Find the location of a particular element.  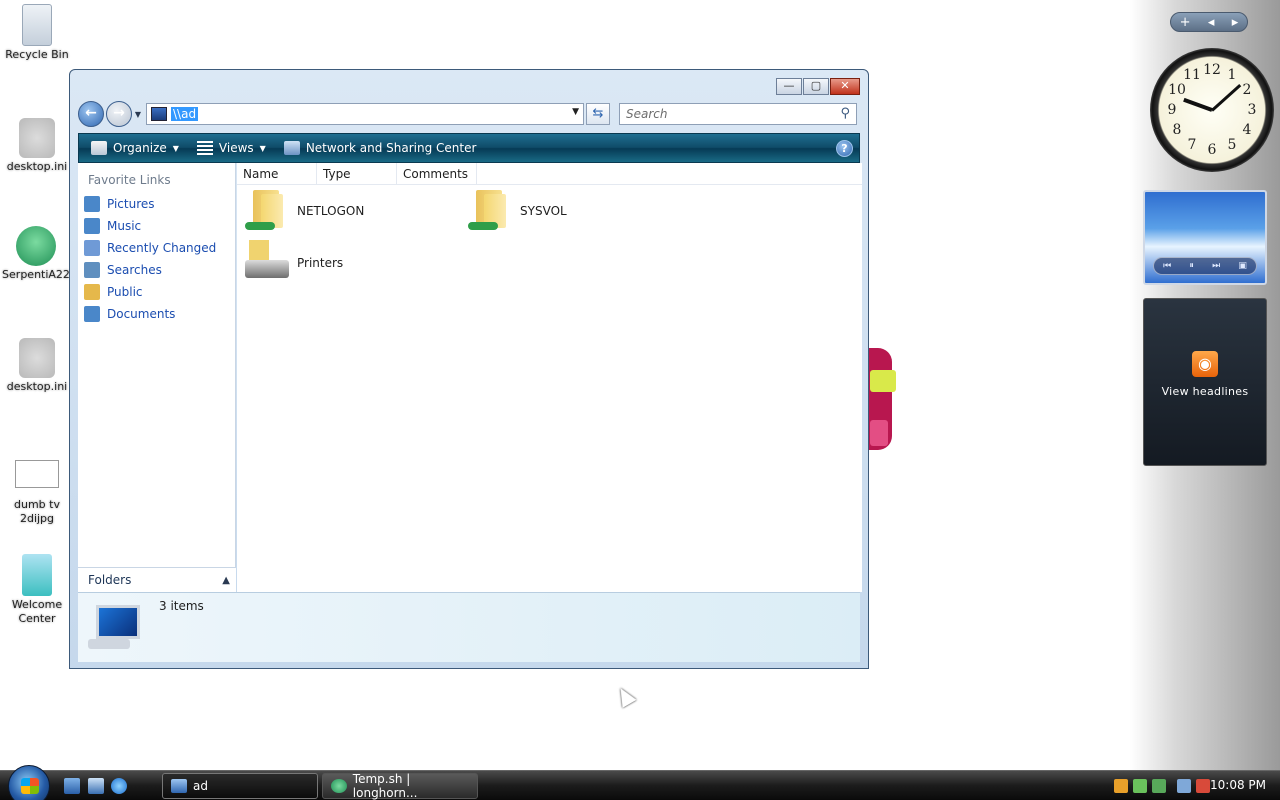

column-header-name: Name is located at coordinates (277, 173).